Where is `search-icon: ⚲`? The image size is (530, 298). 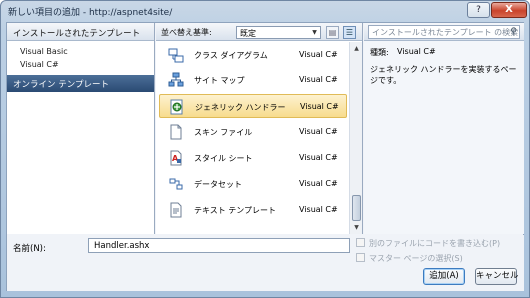 search-icon: ⚲ is located at coordinates (513, 32).